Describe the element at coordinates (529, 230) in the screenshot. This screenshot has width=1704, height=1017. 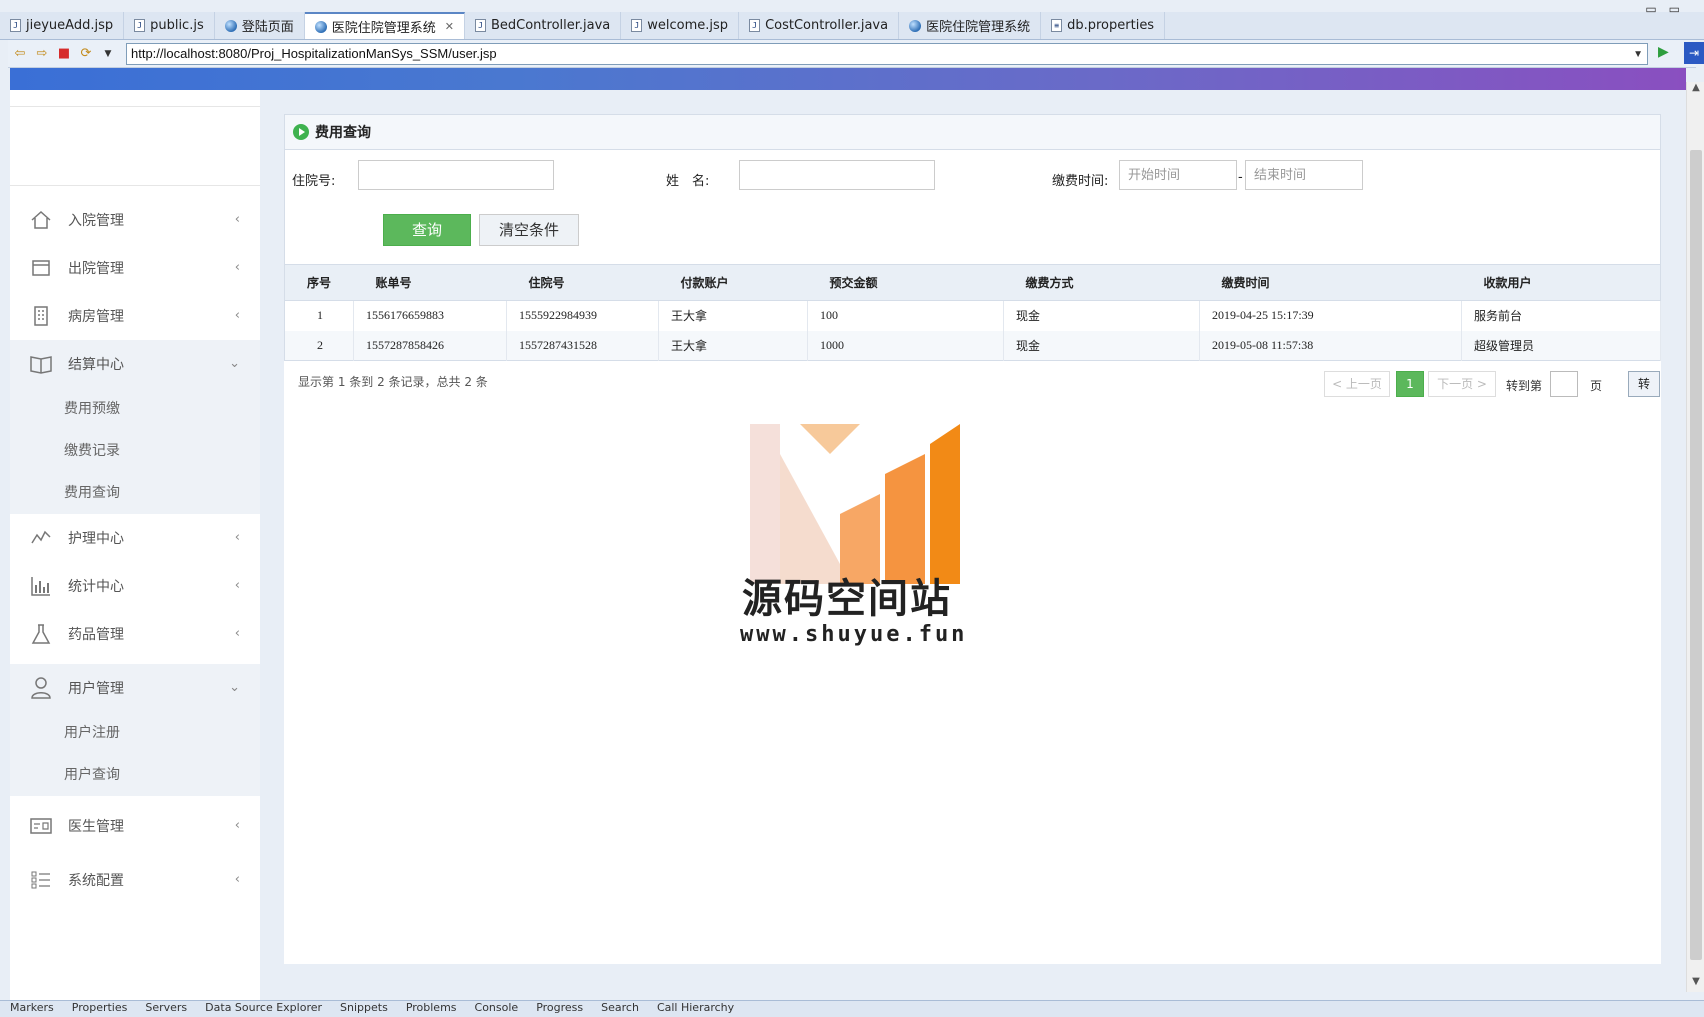
I see `clear-conditions-button: 清空条件` at that location.